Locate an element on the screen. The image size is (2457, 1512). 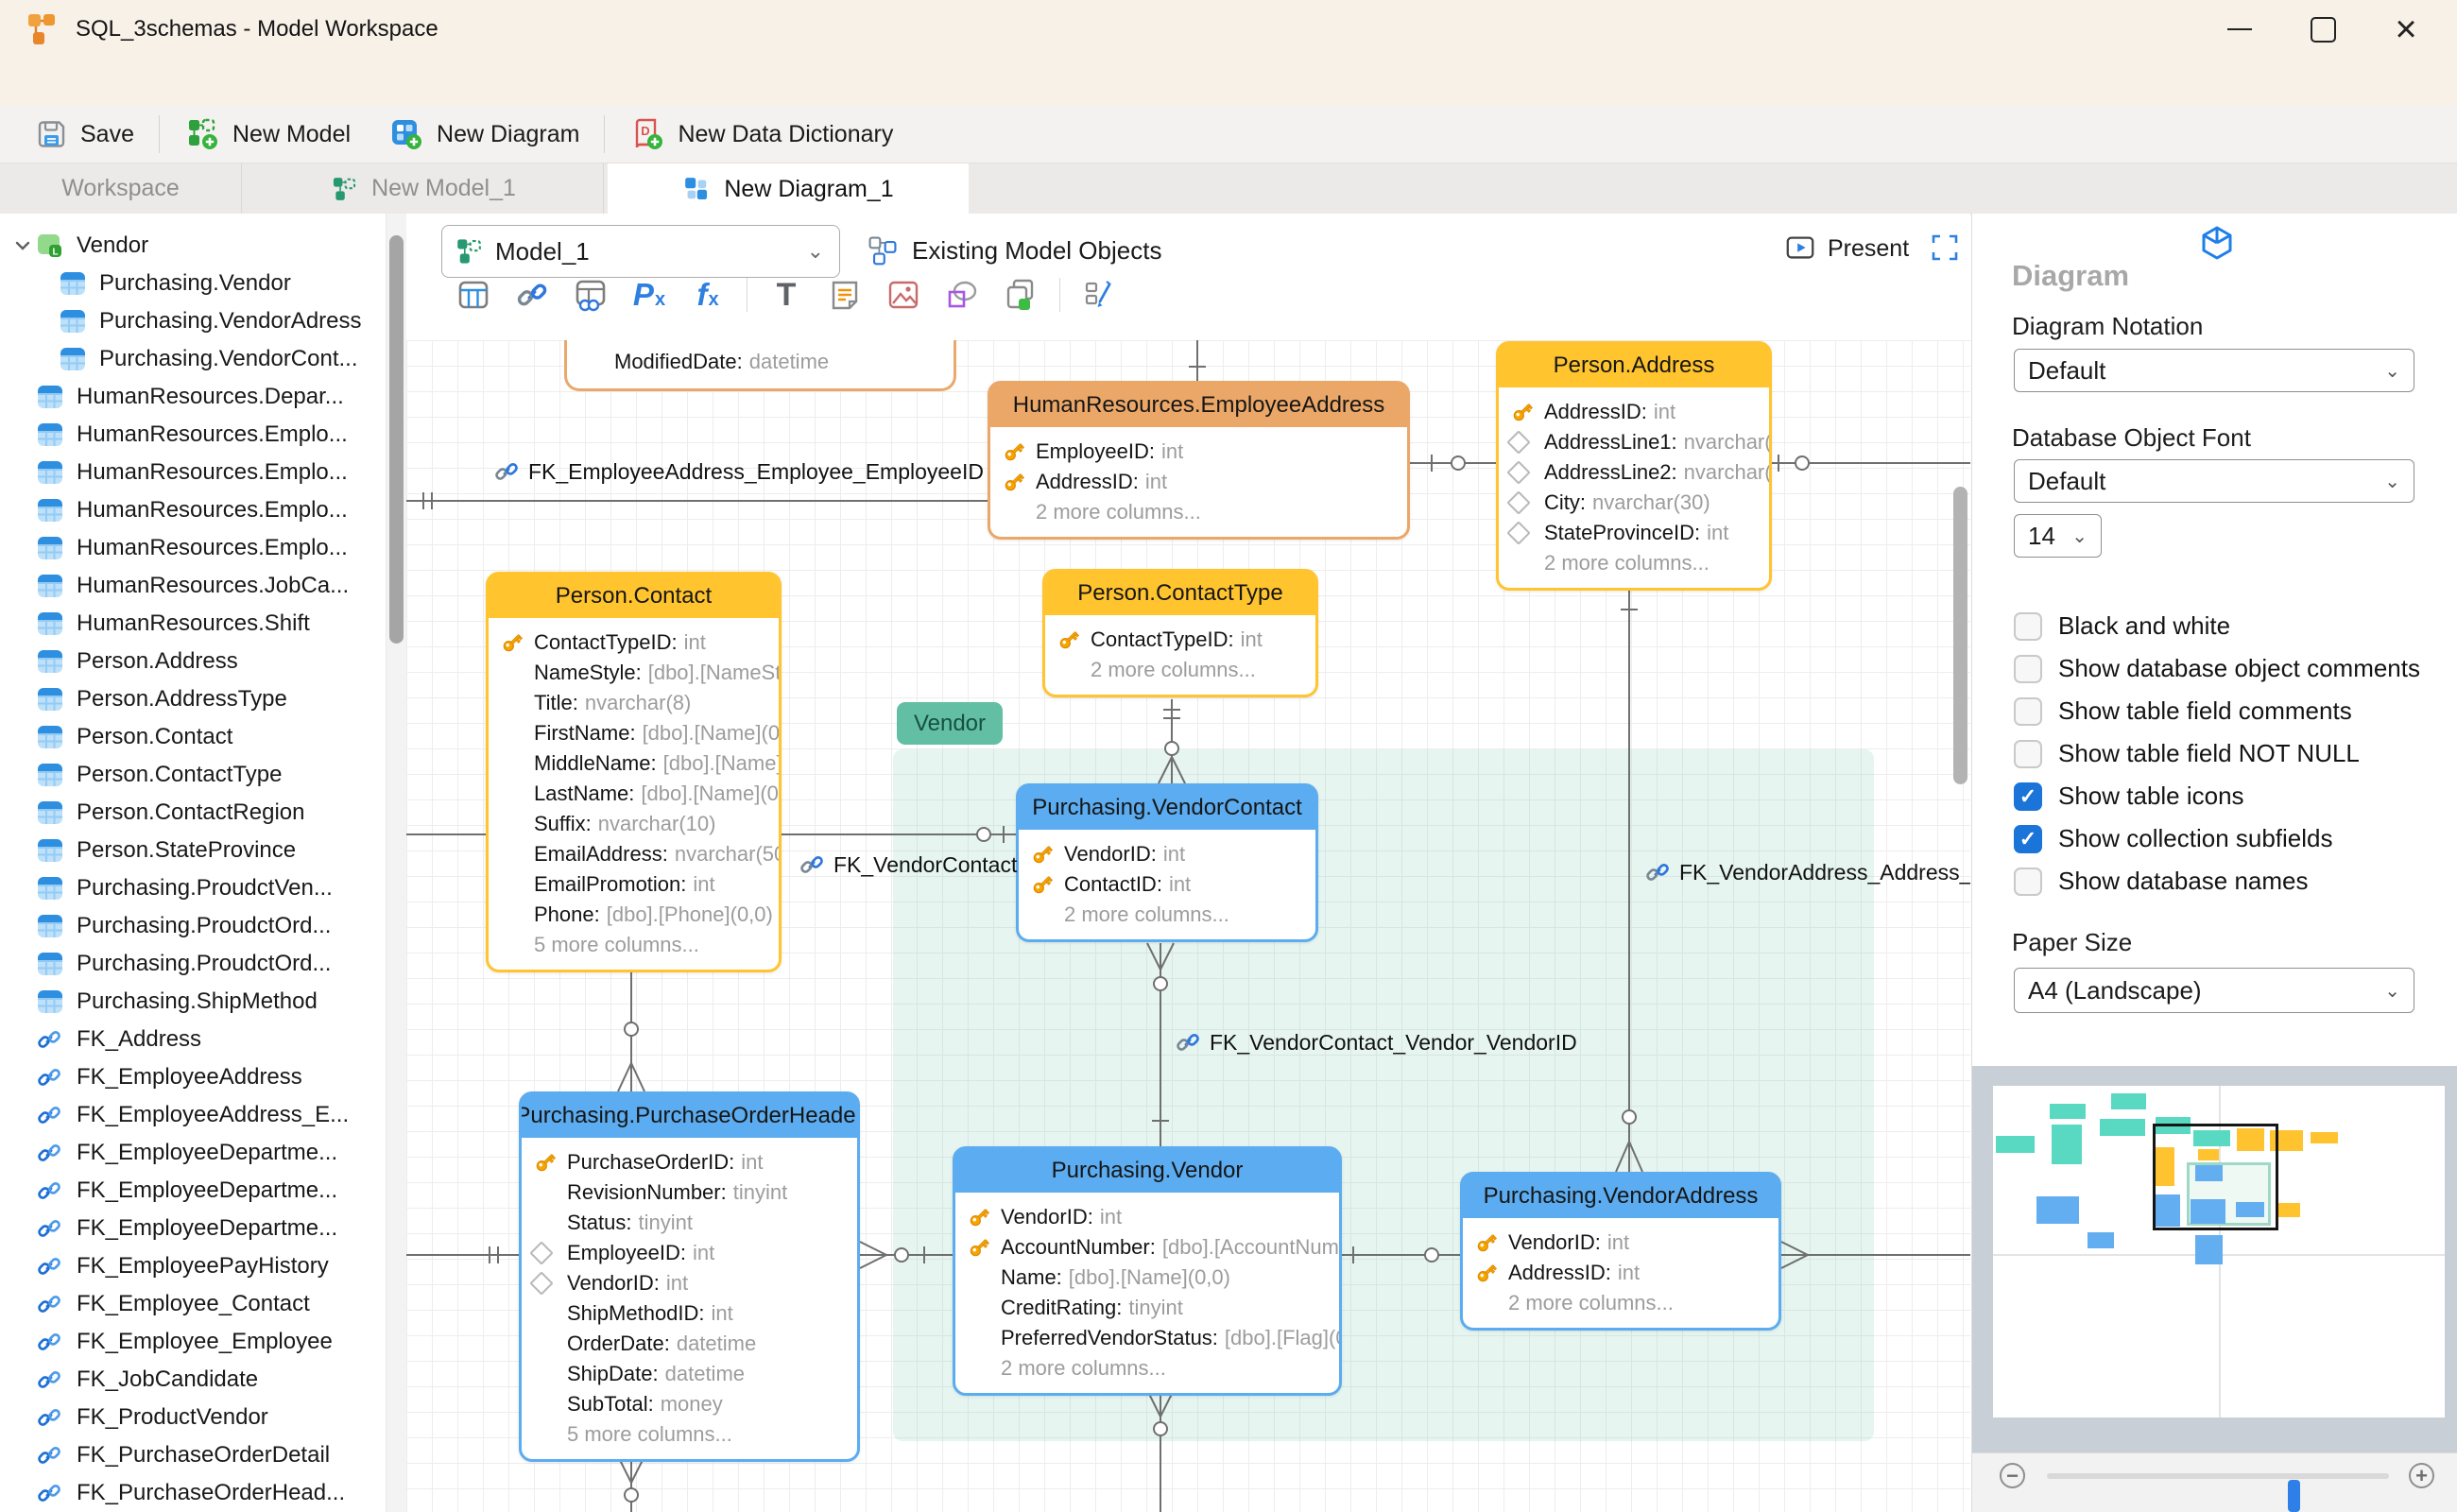
present-button: Present is located at coordinates (1846, 248).